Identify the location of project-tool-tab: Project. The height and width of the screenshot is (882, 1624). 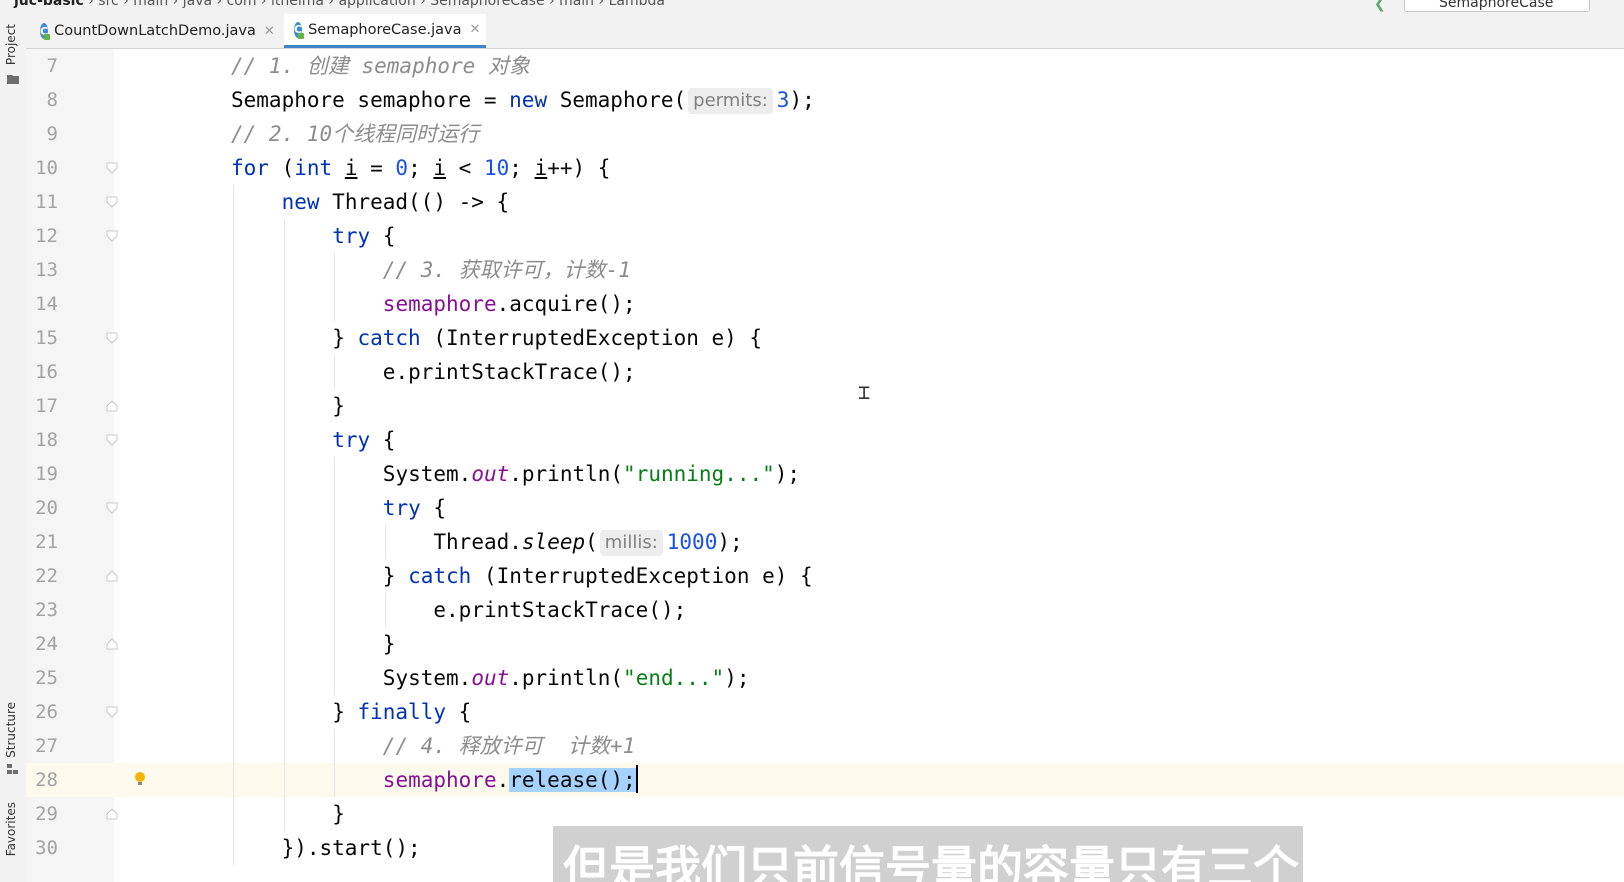
(11, 44).